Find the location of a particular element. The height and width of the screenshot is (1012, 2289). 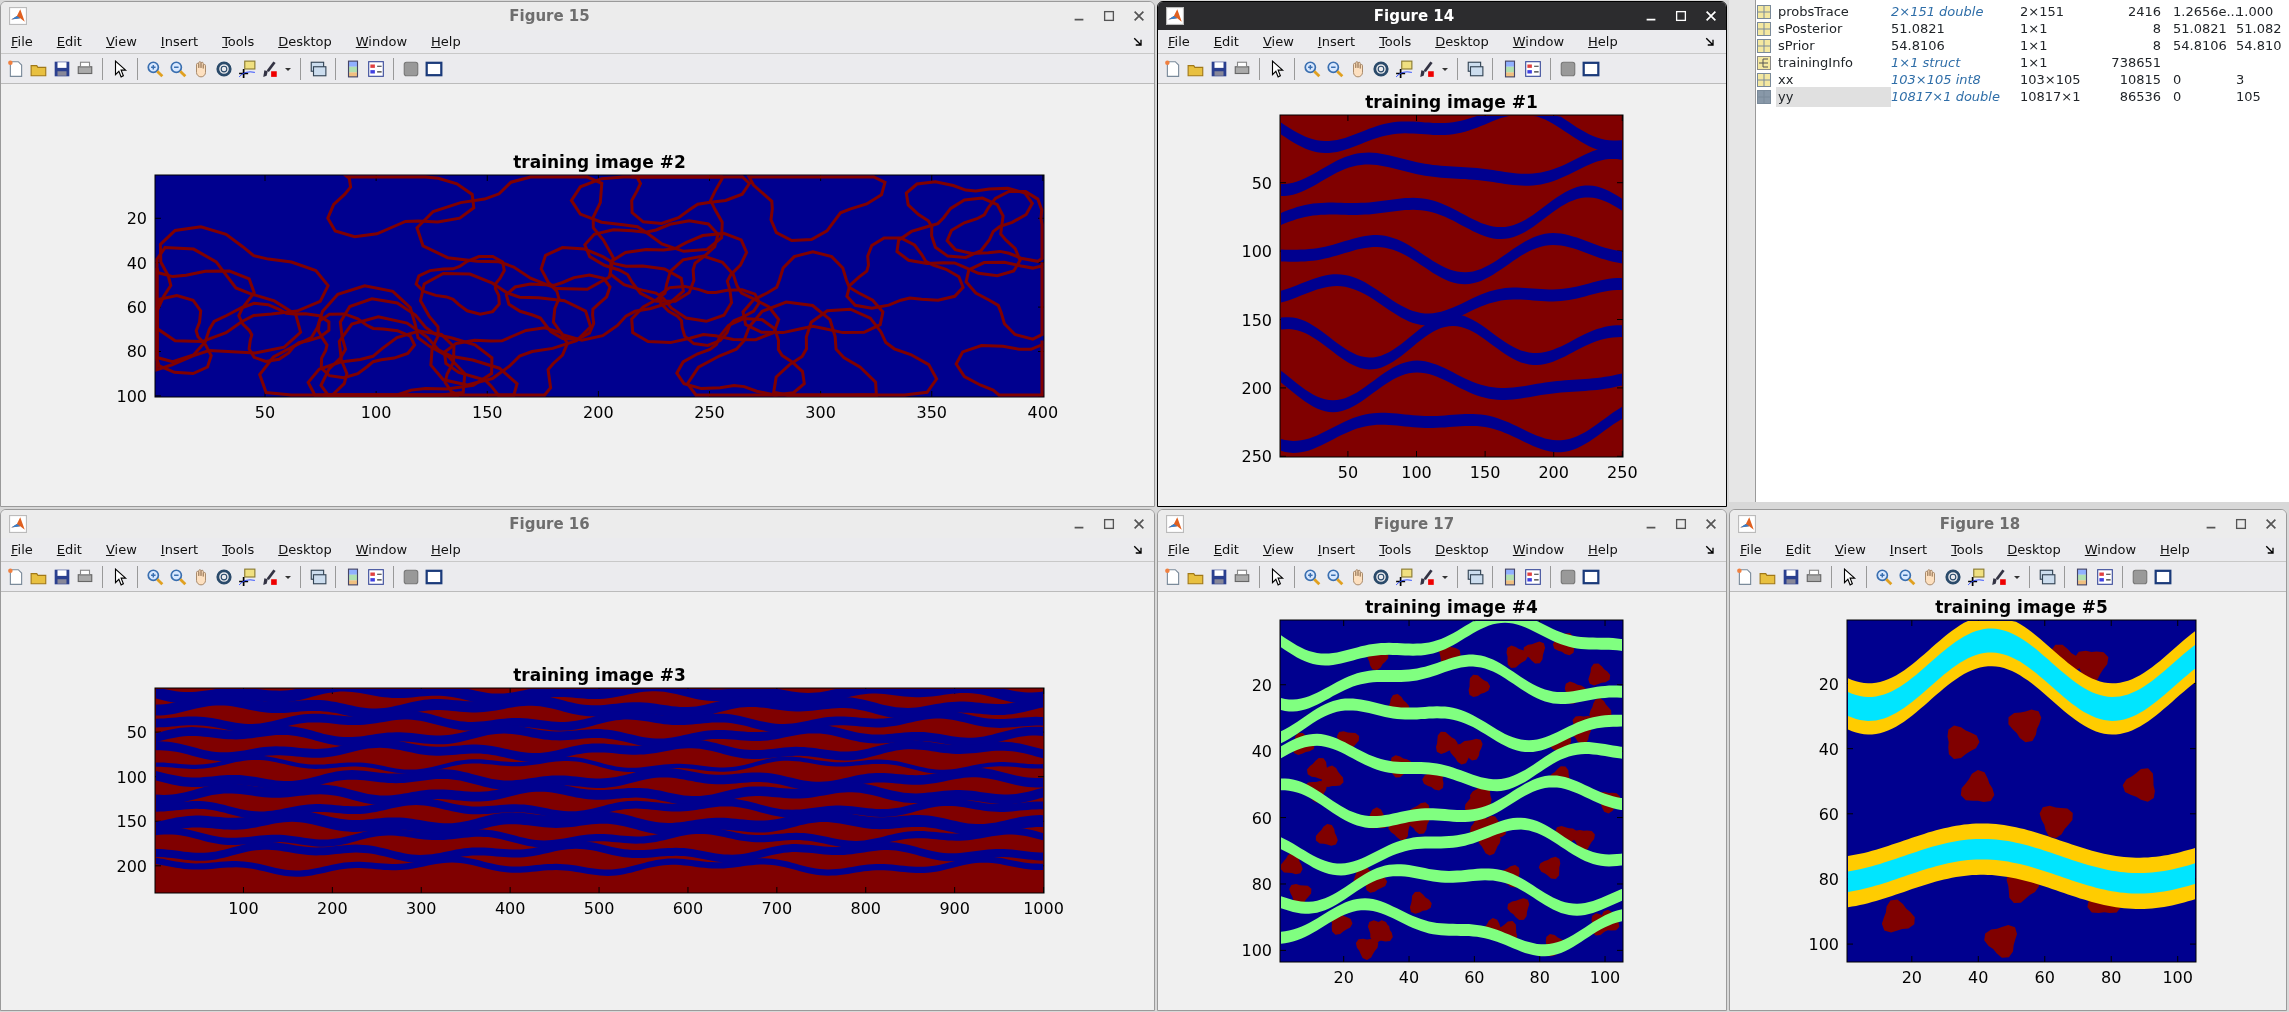

variable-name: yy is located at coordinates (1833, 97).